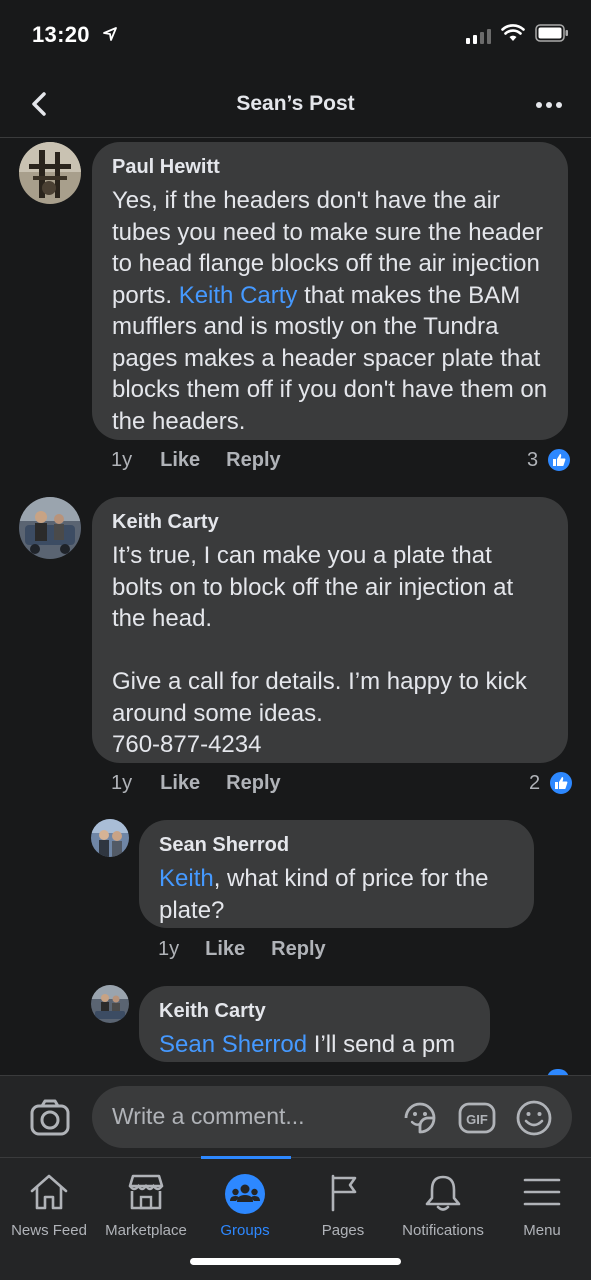 This screenshot has height=1280, width=591. I want to click on location-arrow-icon, so click(110, 36).